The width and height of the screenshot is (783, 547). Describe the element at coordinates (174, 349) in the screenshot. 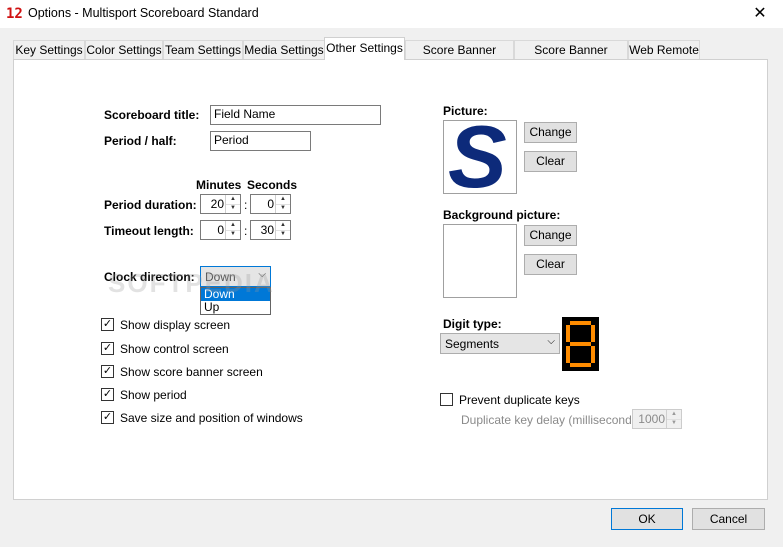

I see `show-control-screen-label: Show control screen` at that location.